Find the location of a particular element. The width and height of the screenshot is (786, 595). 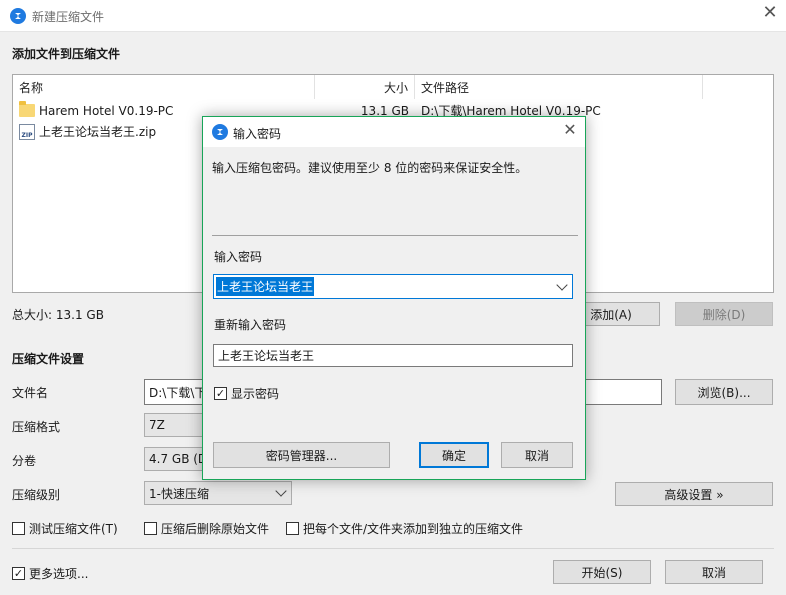

repeat-password-input: 上老王论坛当老王 is located at coordinates (393, 355).